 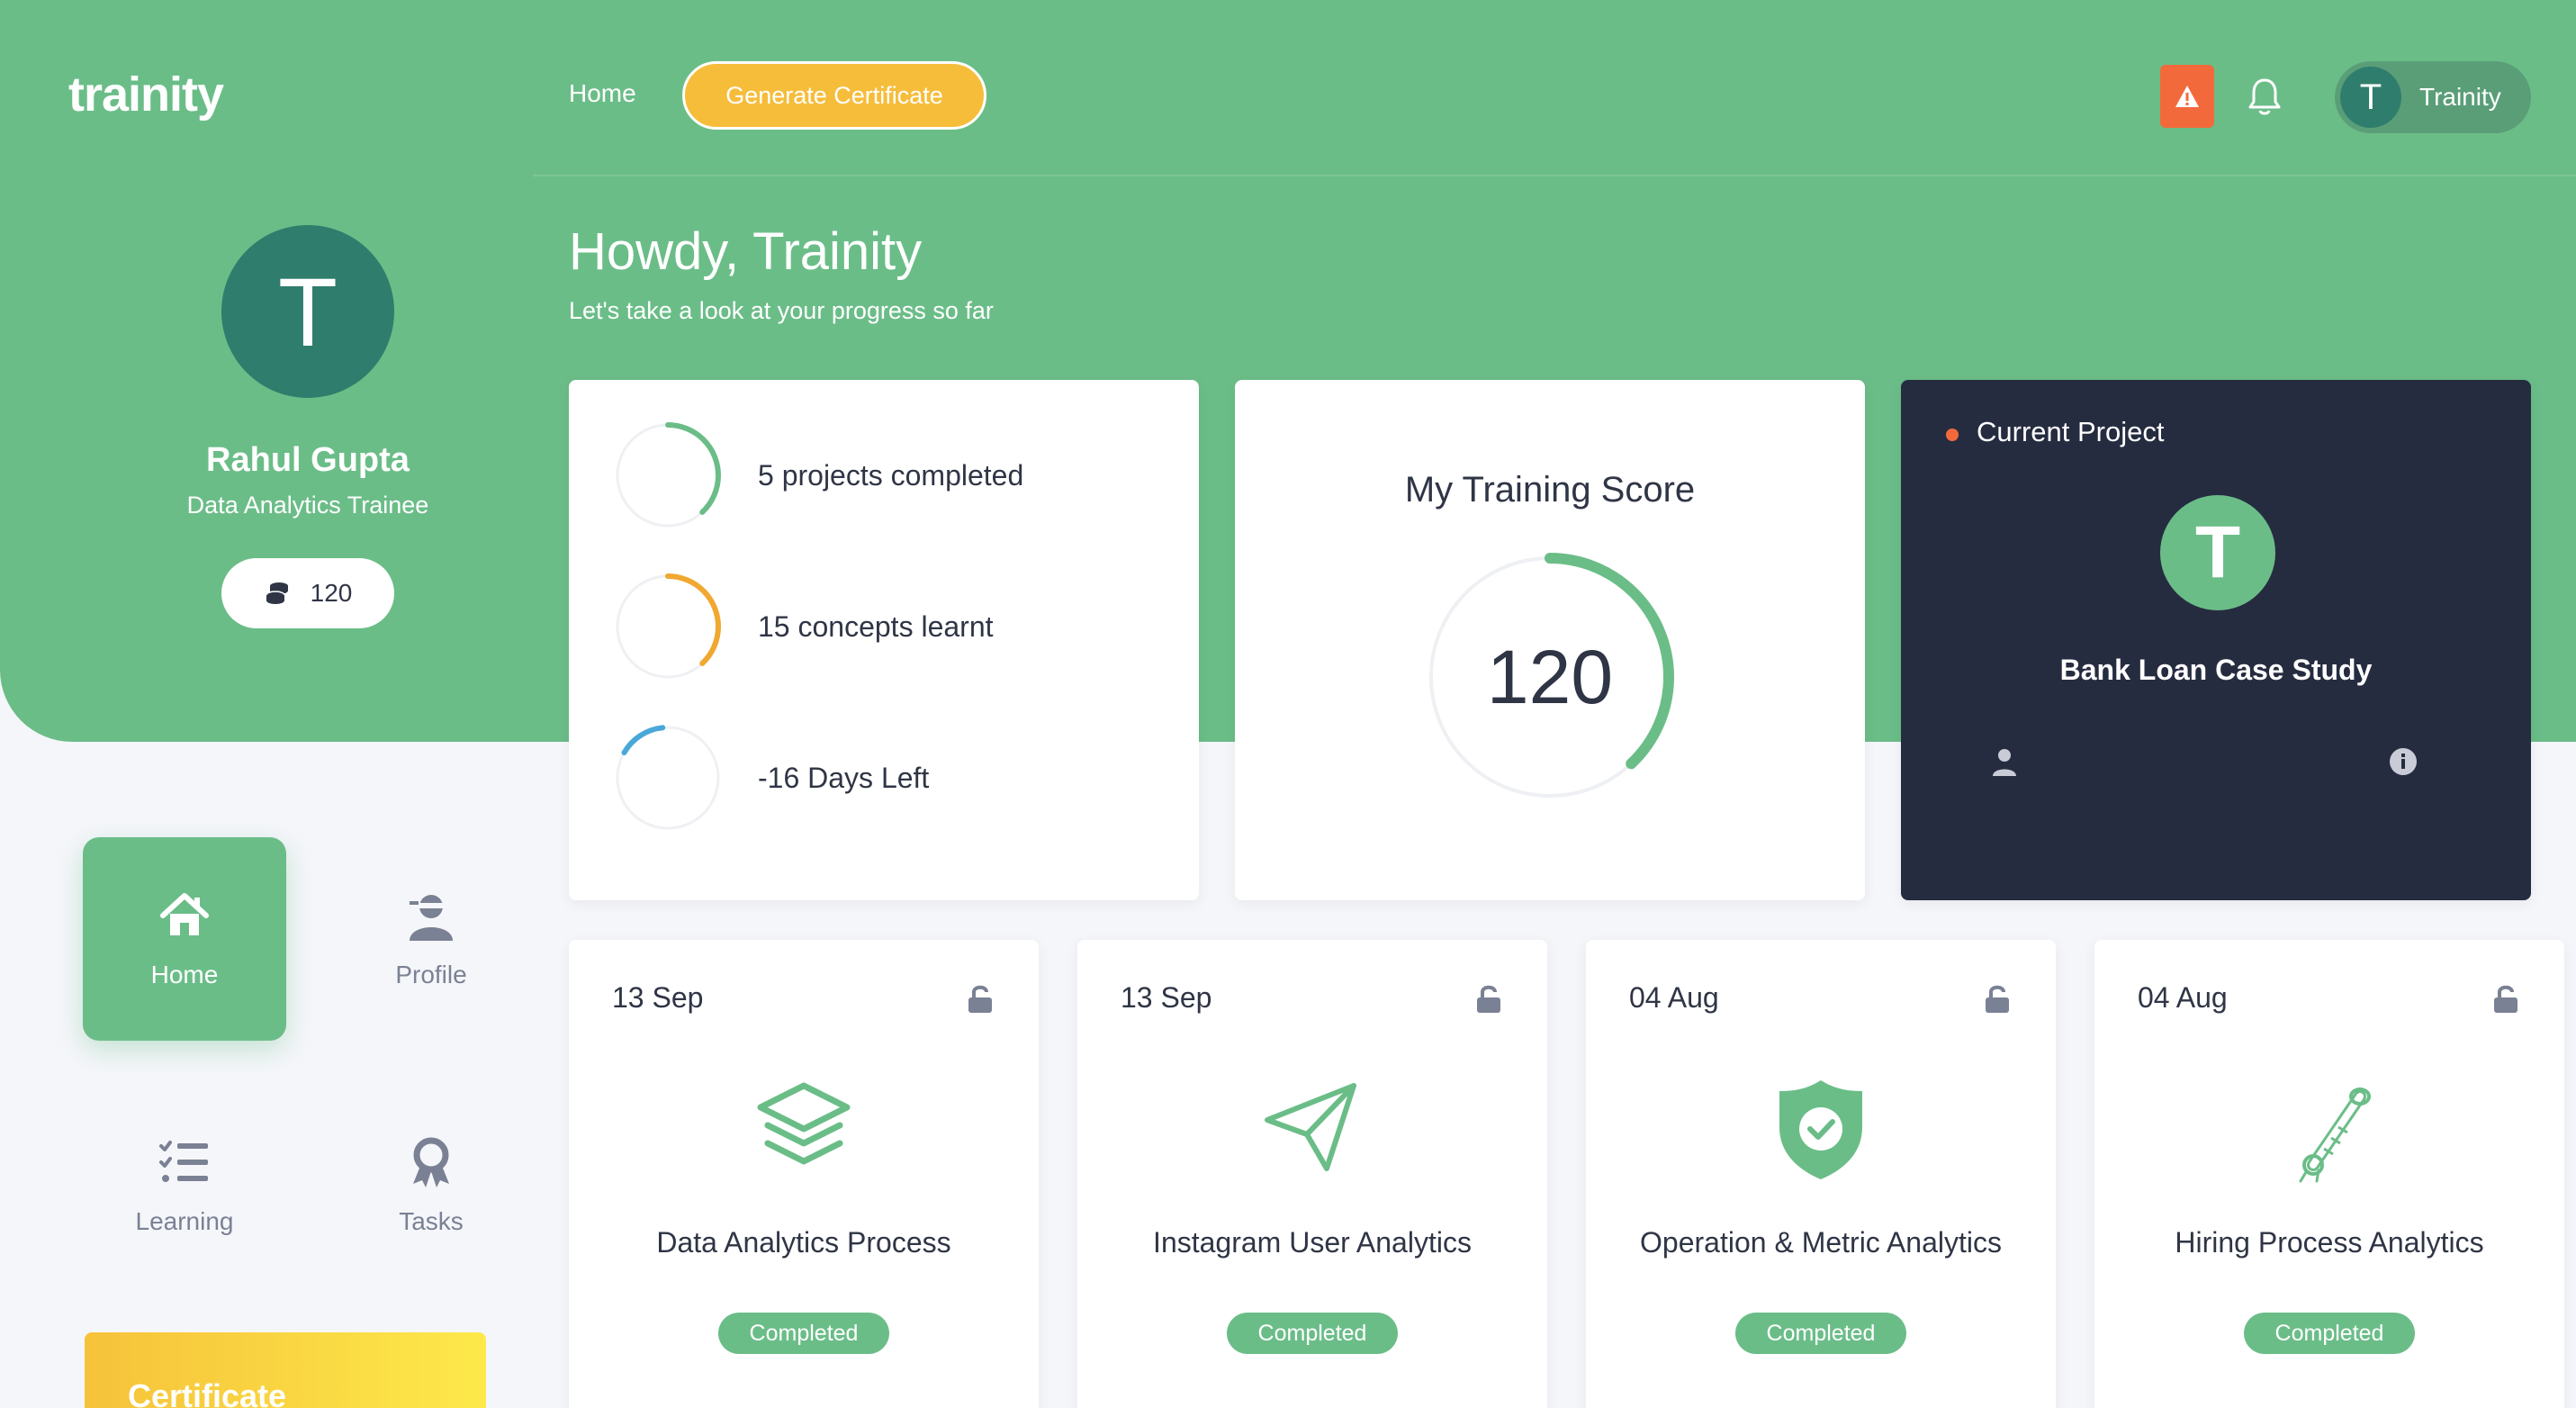 What do you see at coordinates (1820, 1129) in the screenshot?
I see `shield-check-icon` at bounding box center [1820, 1129].